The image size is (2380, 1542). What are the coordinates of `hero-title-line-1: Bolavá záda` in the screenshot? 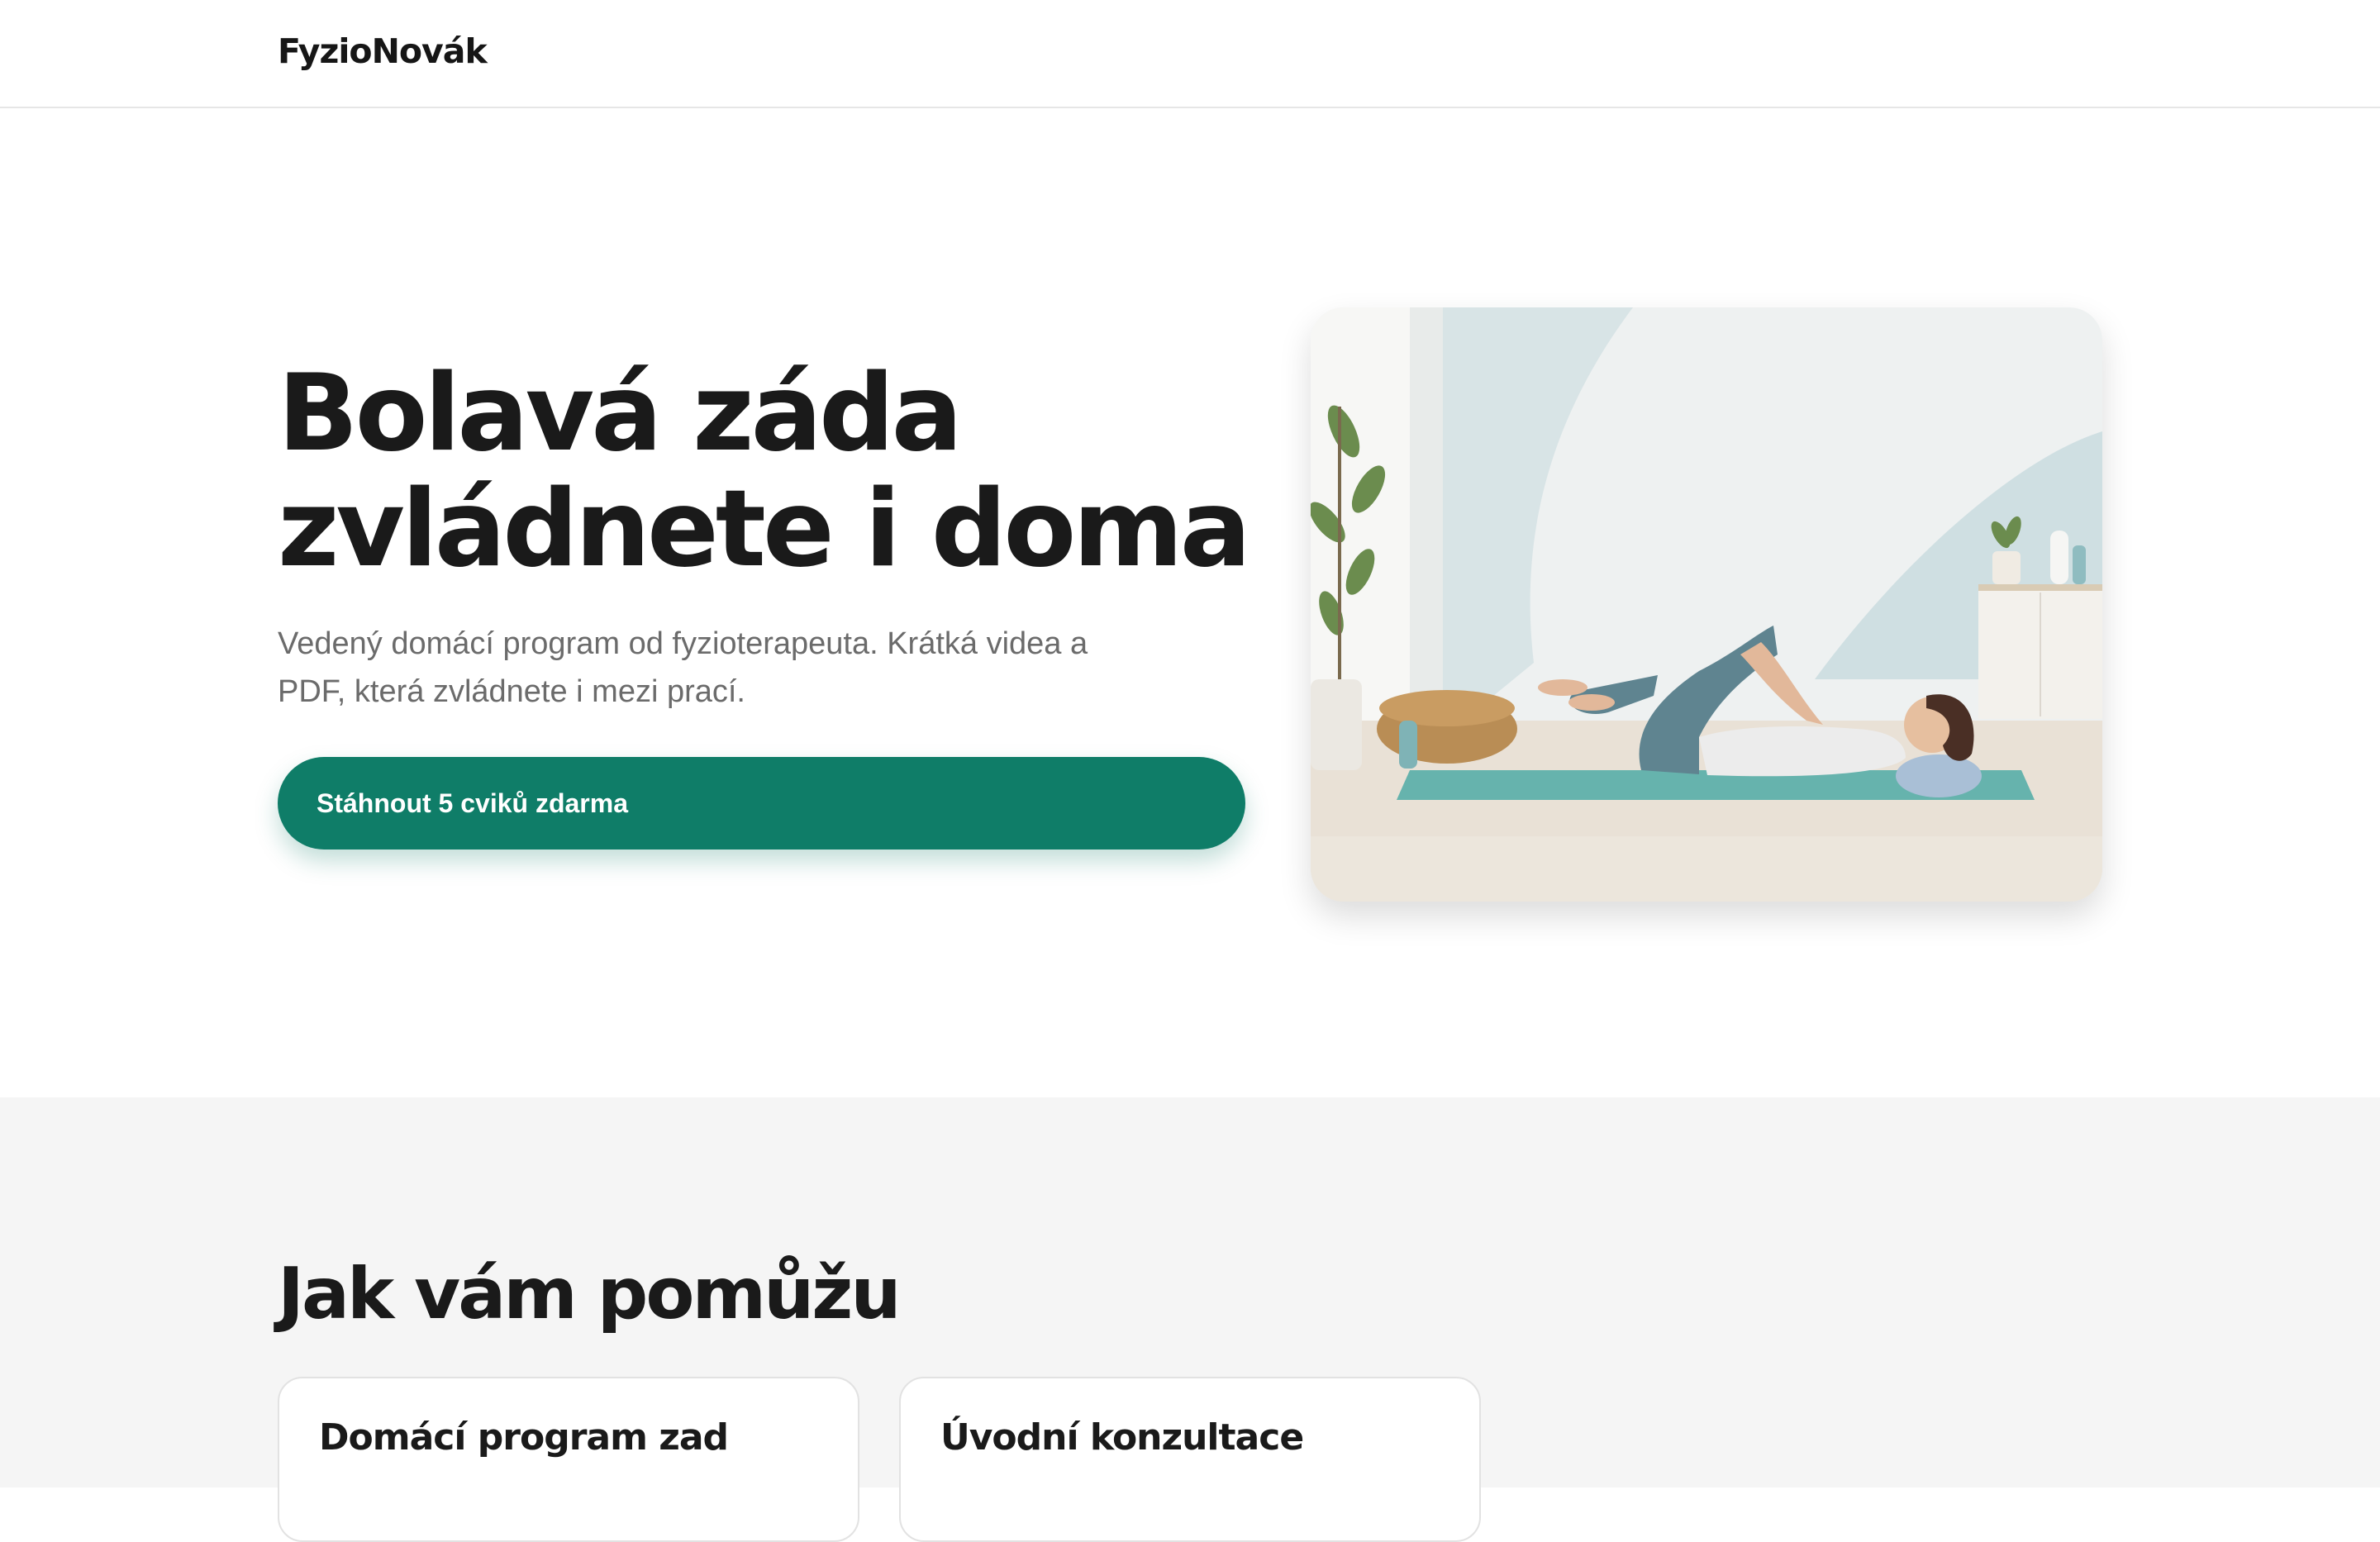 It's located at (620, 413).